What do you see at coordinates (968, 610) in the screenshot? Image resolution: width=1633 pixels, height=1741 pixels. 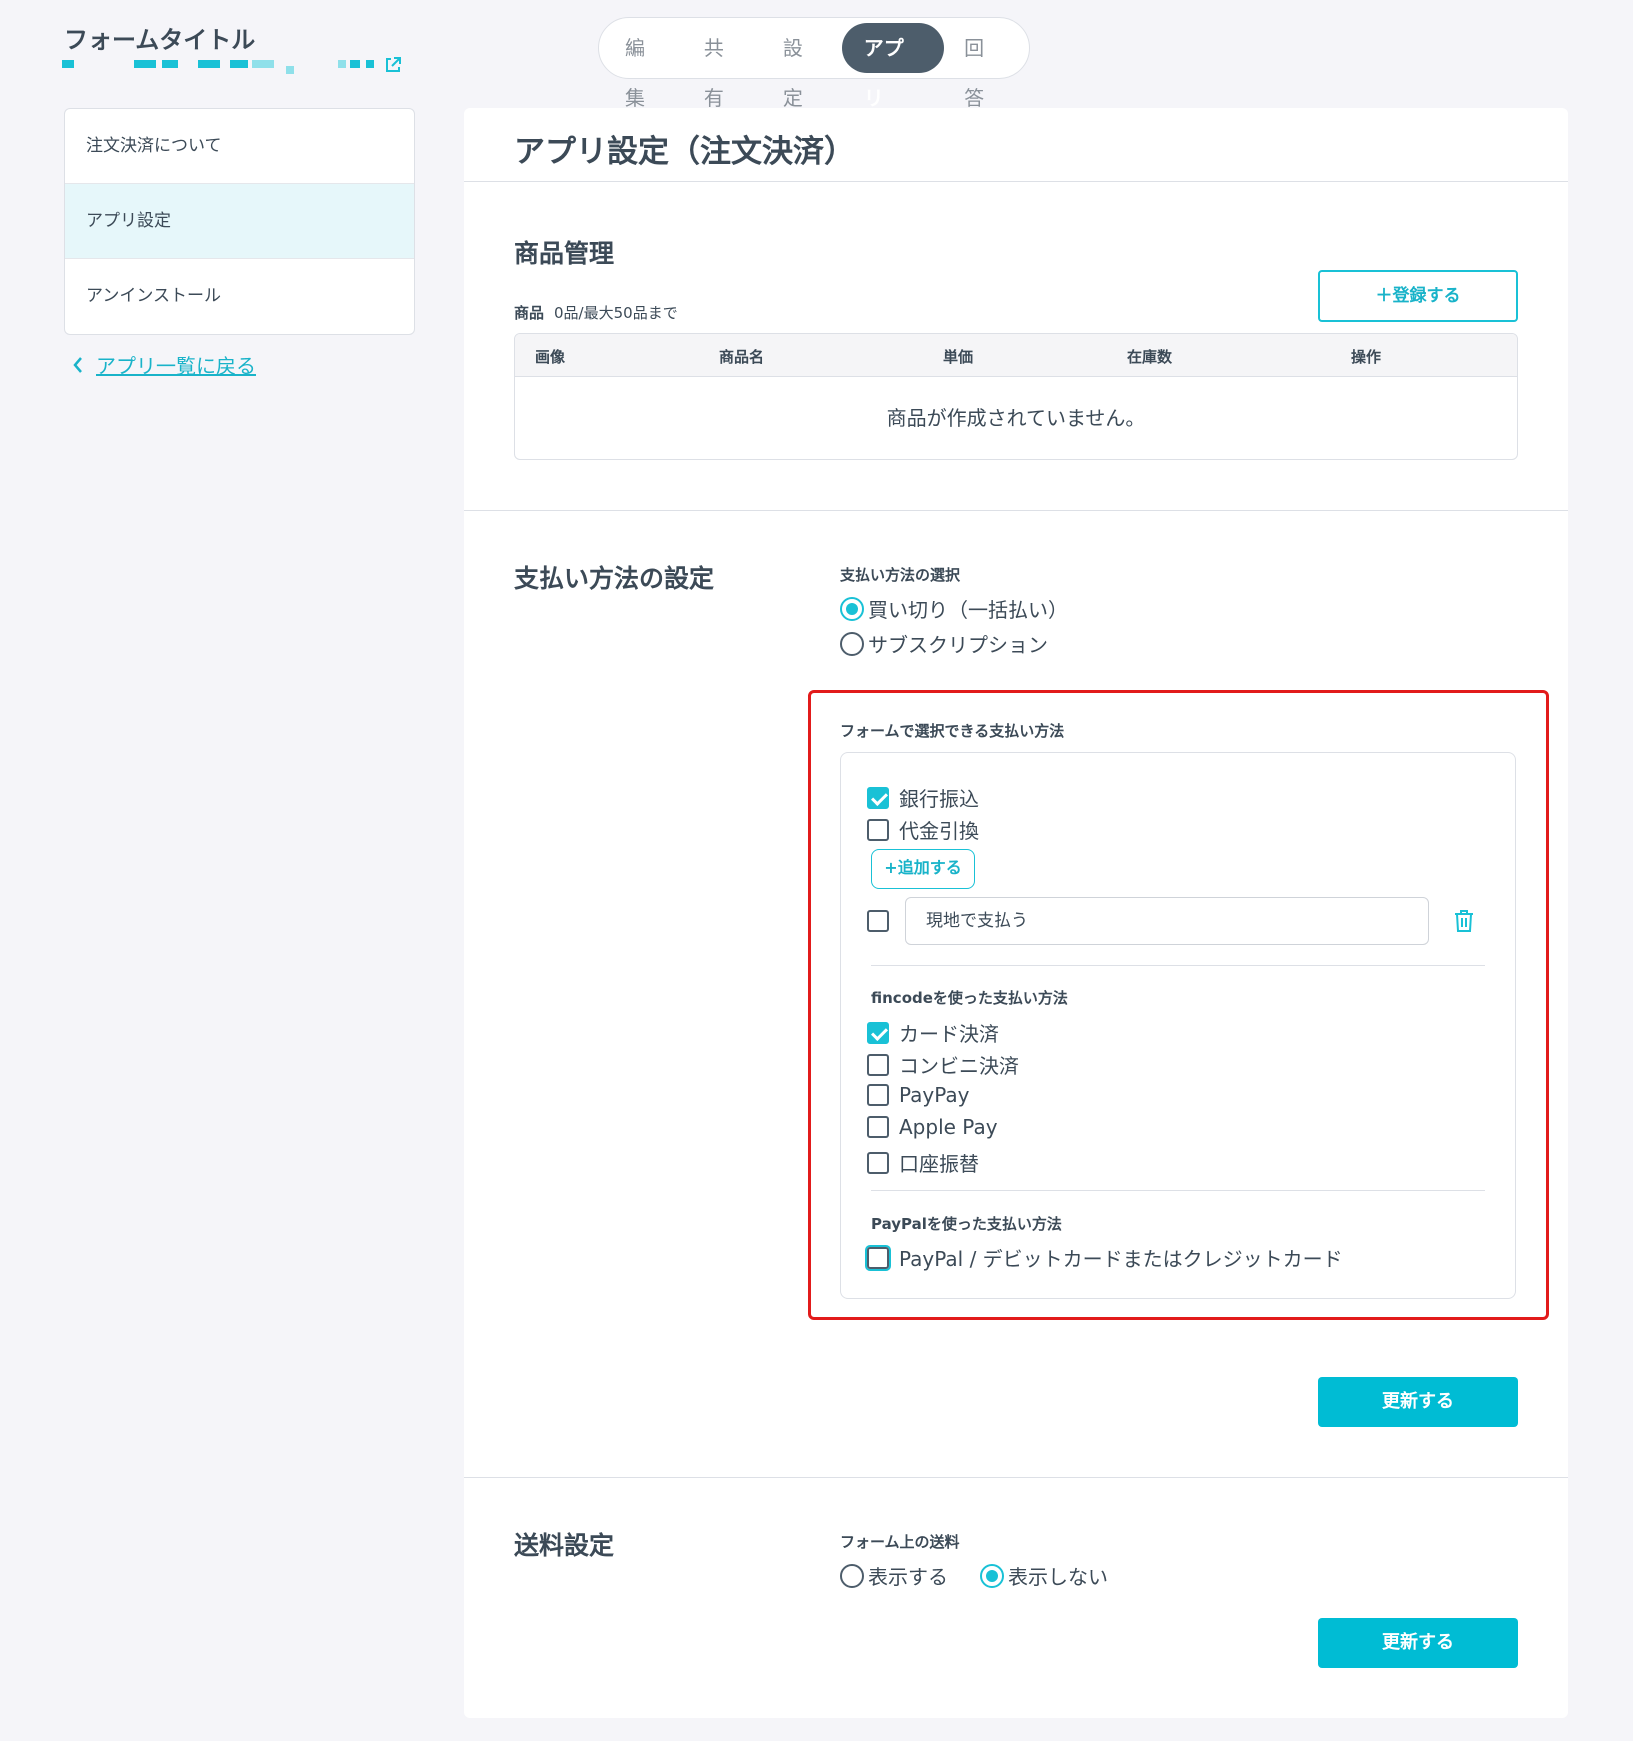 I see `radio-label: 買い切り（一括払い）` at bounding box center [968, 610].